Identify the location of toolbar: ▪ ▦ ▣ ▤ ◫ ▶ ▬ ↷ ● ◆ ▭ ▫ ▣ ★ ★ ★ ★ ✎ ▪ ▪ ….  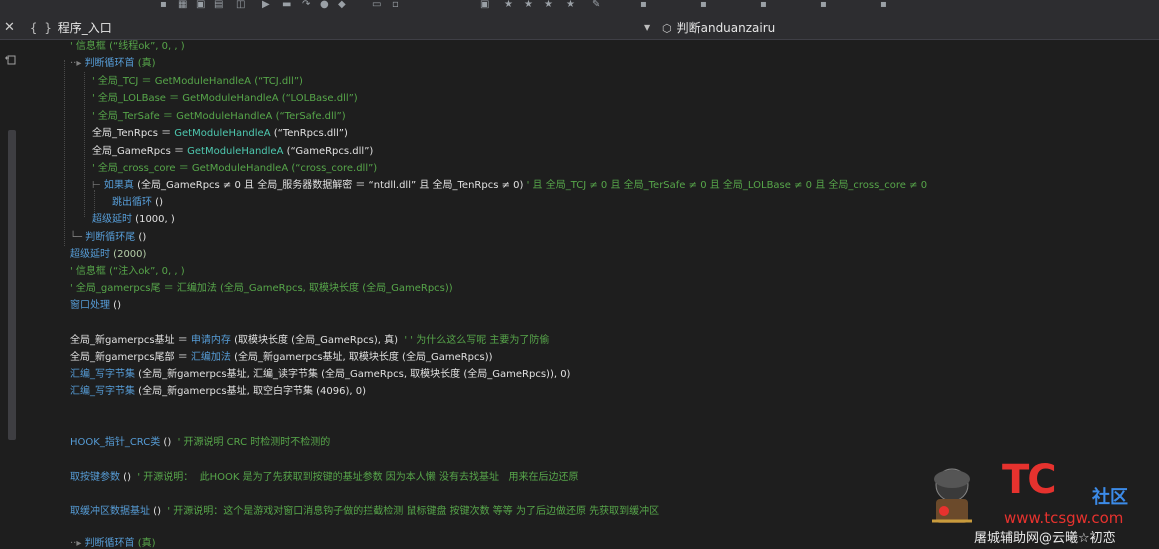
(579, 8).